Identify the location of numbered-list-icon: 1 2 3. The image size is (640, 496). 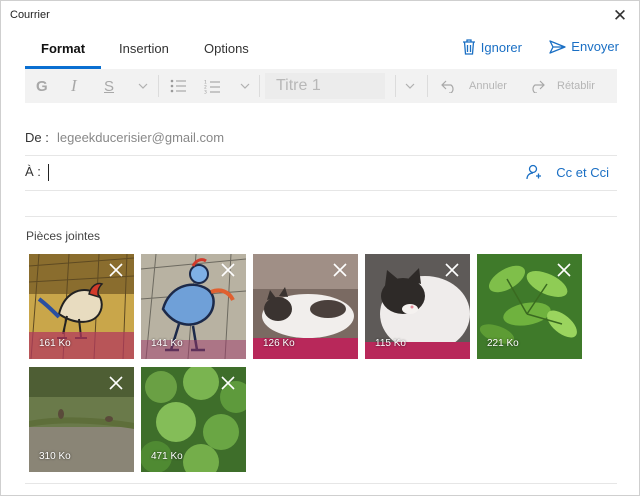
(212, 86).